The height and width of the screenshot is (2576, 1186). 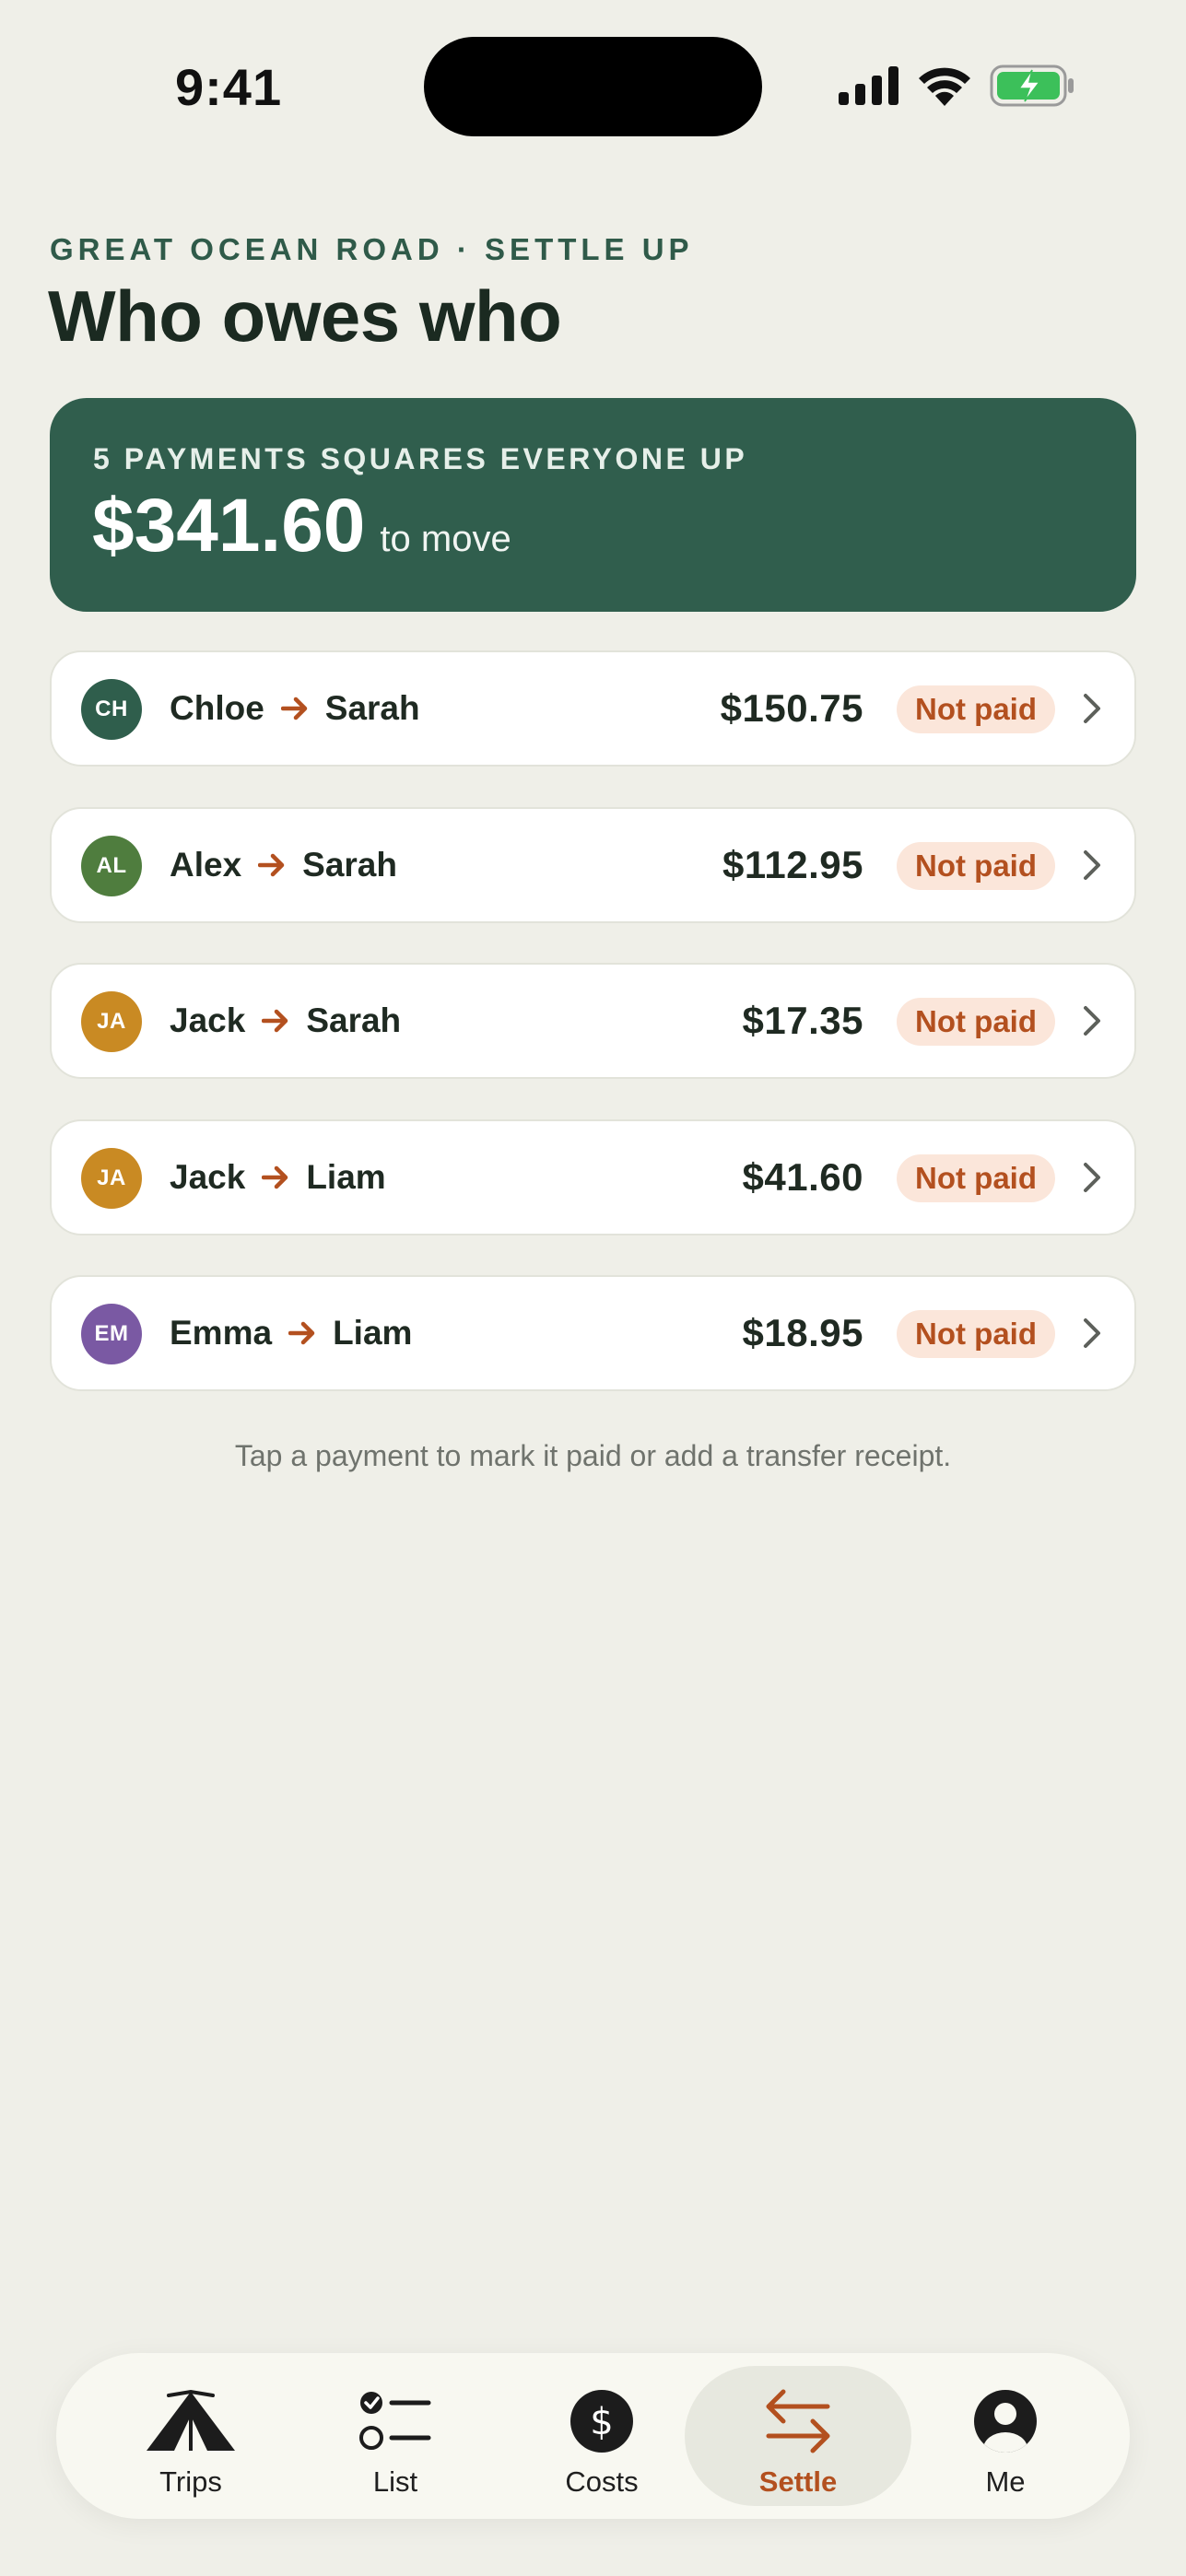 I want to click on payment-parties: Jack Sarah, so click(x=285, y=1021).